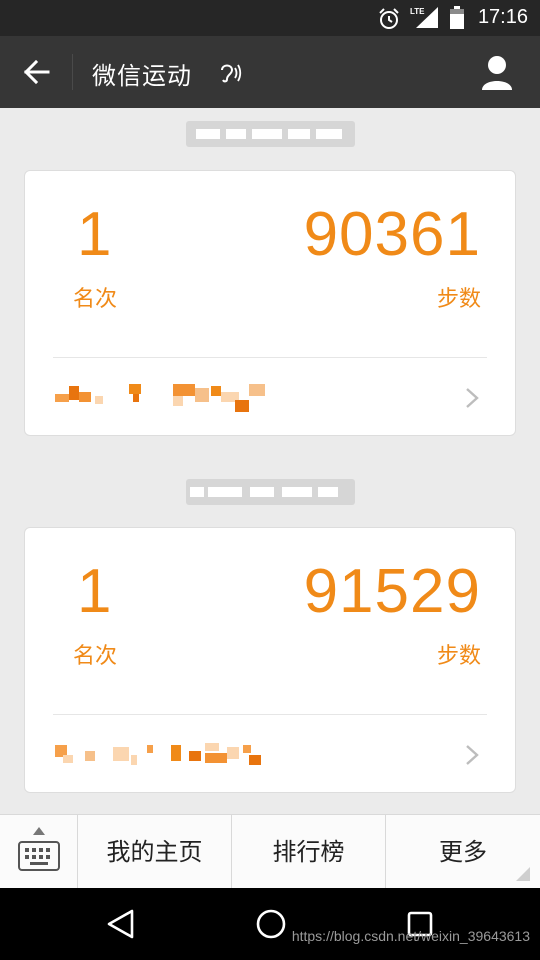 Image resolution: width=540 pixels, height=960 pixels. I want to click on keyboard-toggle-button, so click(39, 852).